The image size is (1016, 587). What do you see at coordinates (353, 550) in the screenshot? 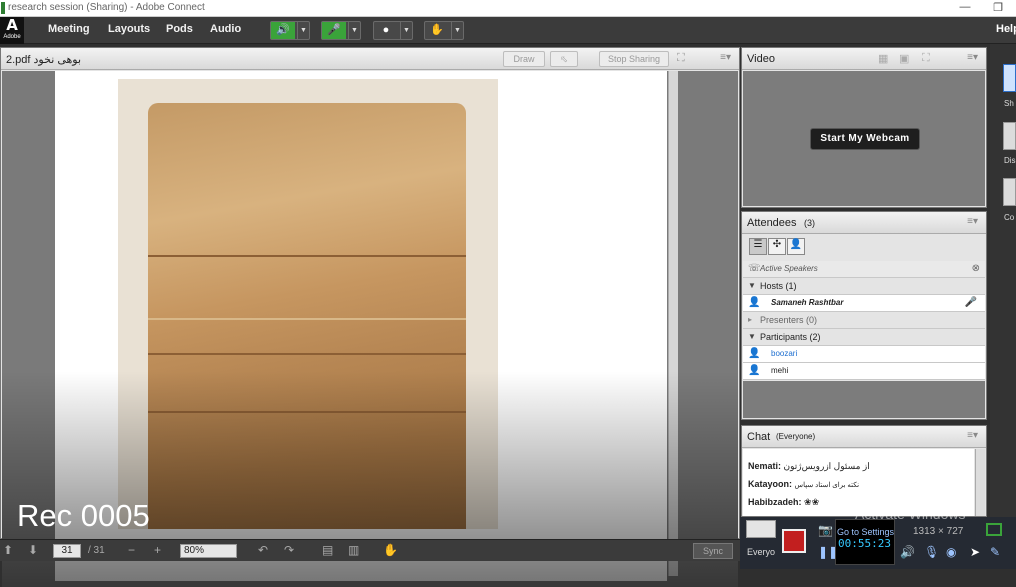
I see `fit-page-icon: ▥` at bounding box center [353, 550].